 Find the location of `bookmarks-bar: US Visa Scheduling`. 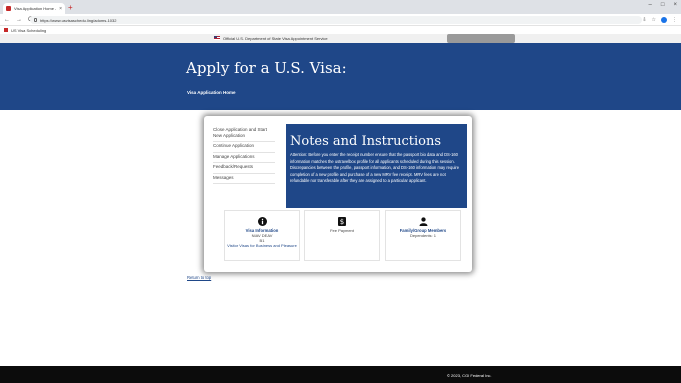

bookmarks-bar: US Visa Scheduling is located at coordinates (340, 30).